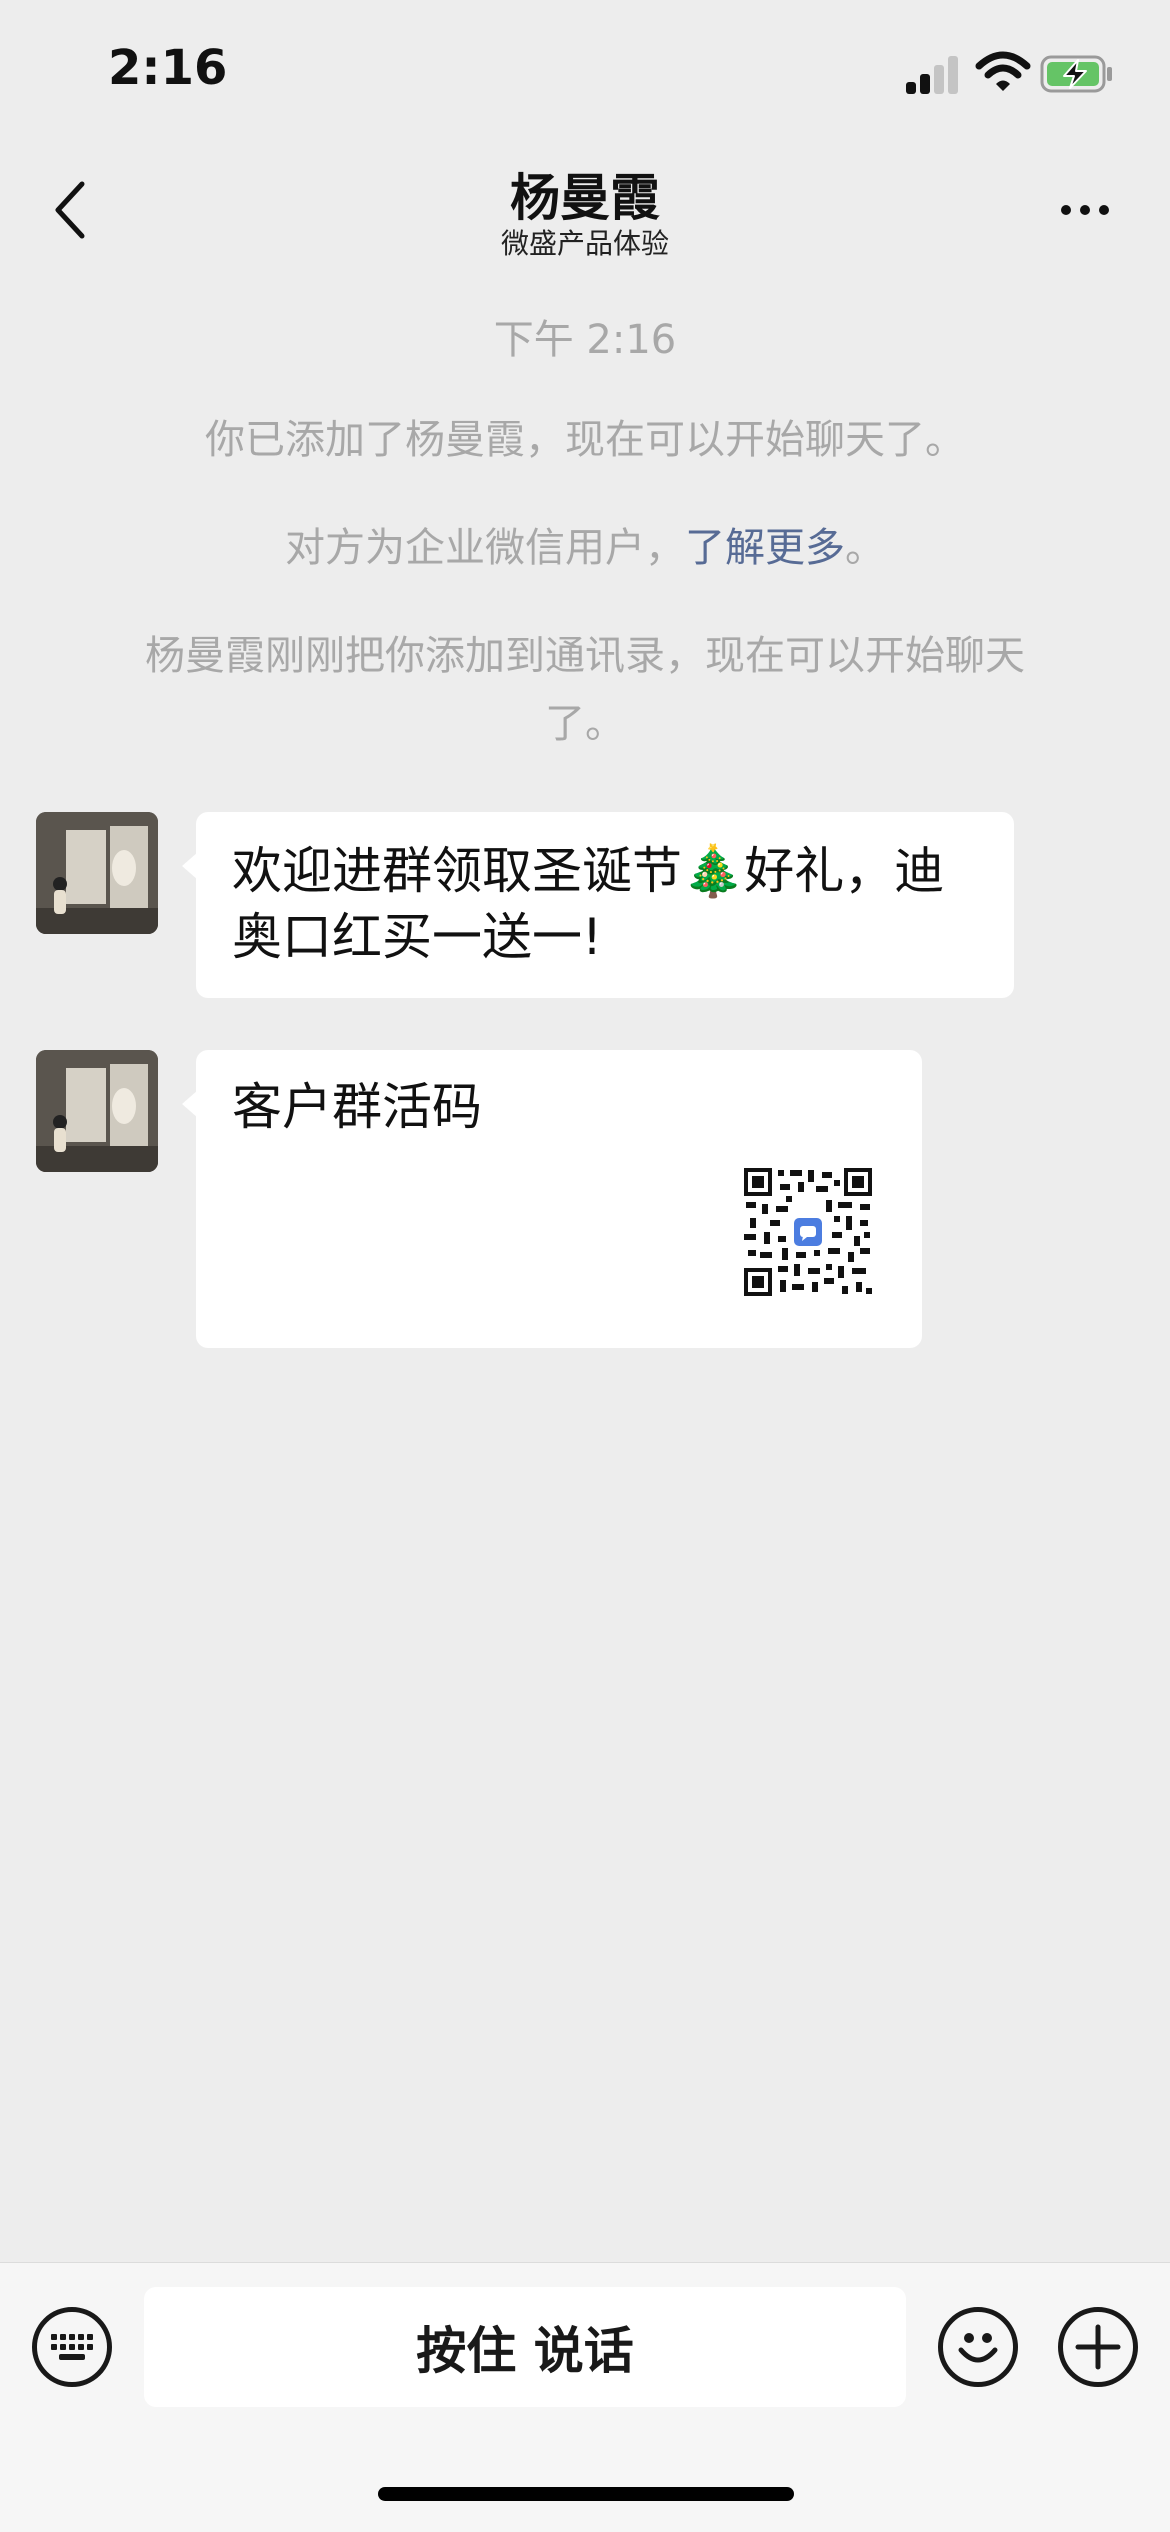  I want to click on message-timestamp: 下午 2:16, so click(585, 340).